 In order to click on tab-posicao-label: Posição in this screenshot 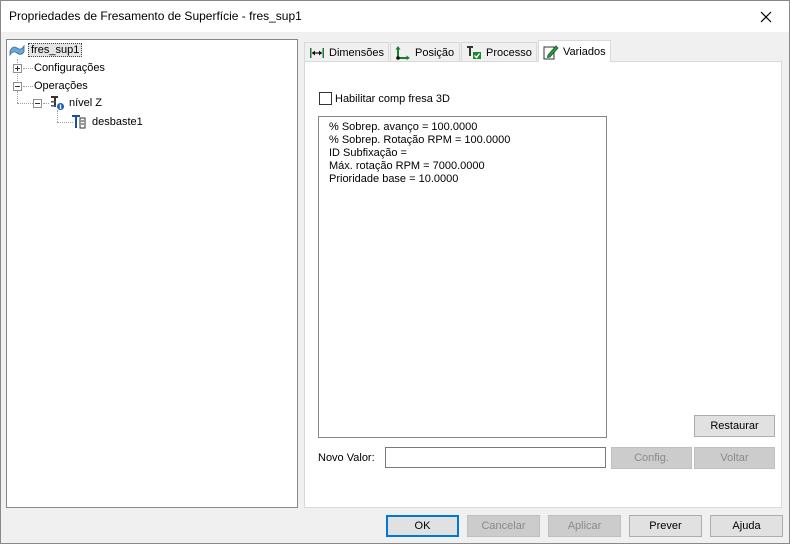, I will do `click(435, 52)`.